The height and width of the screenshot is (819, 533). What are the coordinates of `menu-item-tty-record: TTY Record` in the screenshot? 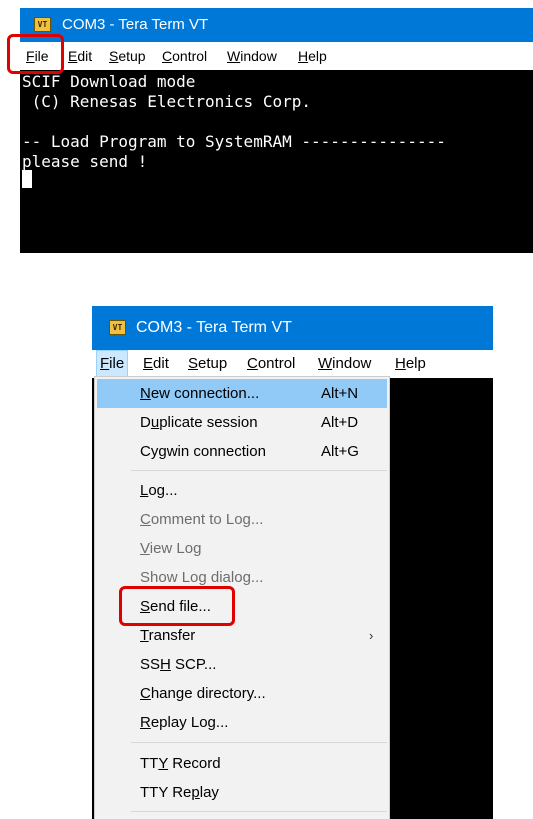 It's located at (242, 763).